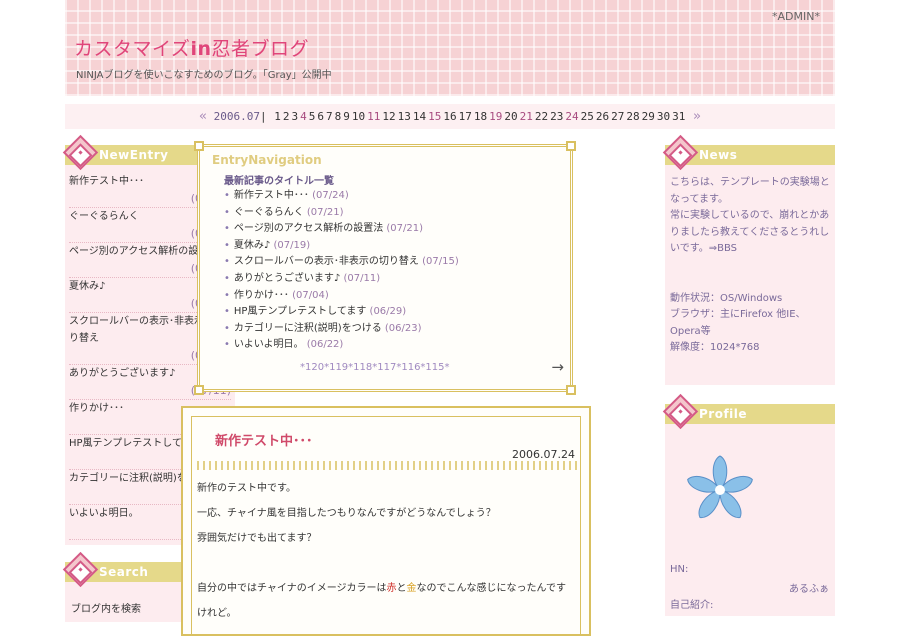  Describe the element at coordinates (602, 116) in the screenshot. I see `calendar-day: 26` at that location.